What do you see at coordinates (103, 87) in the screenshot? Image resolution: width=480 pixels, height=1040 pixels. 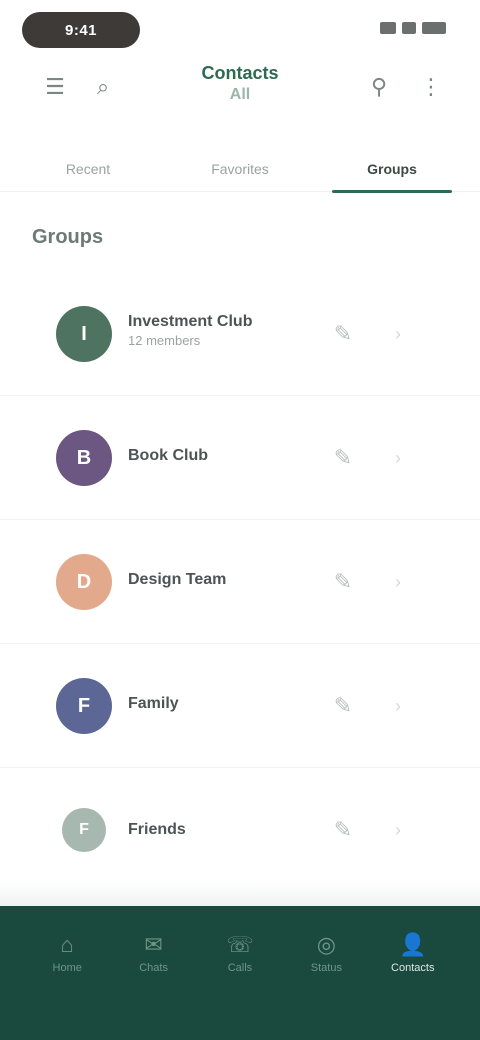 I see `search-icon: ⌕` at bounding box center [103, 87].